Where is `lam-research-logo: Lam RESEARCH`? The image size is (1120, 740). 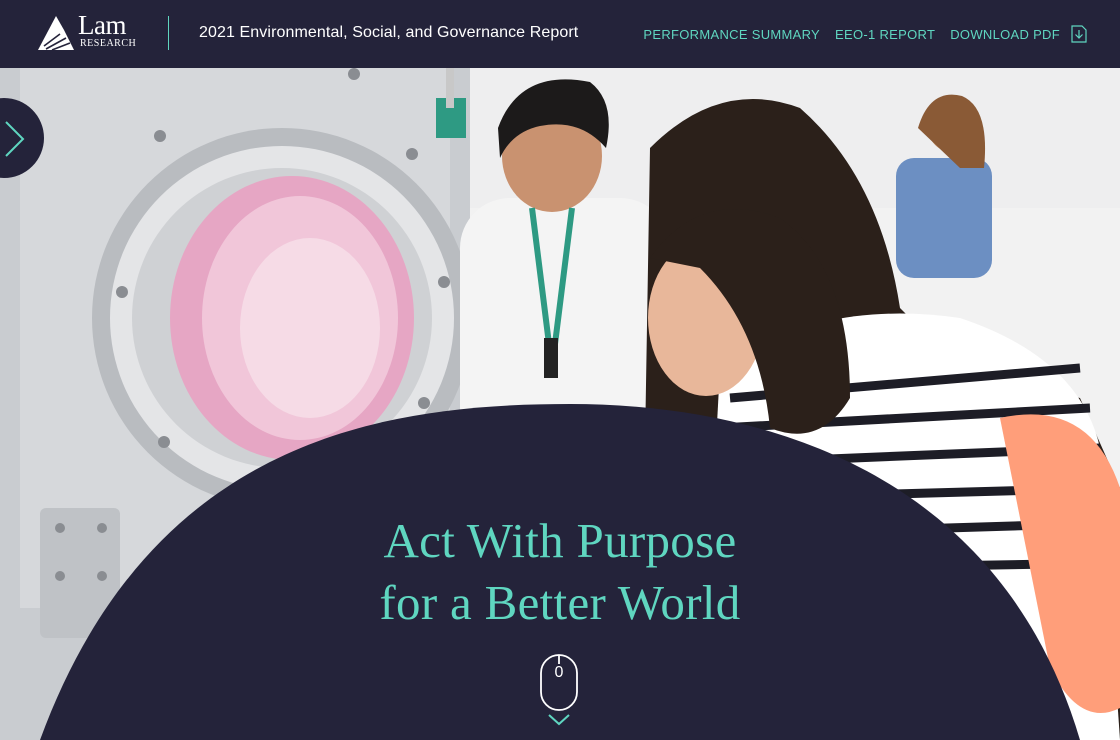
lam-research-logo: Lam RESEARCH is located at coordinates (89, 31).